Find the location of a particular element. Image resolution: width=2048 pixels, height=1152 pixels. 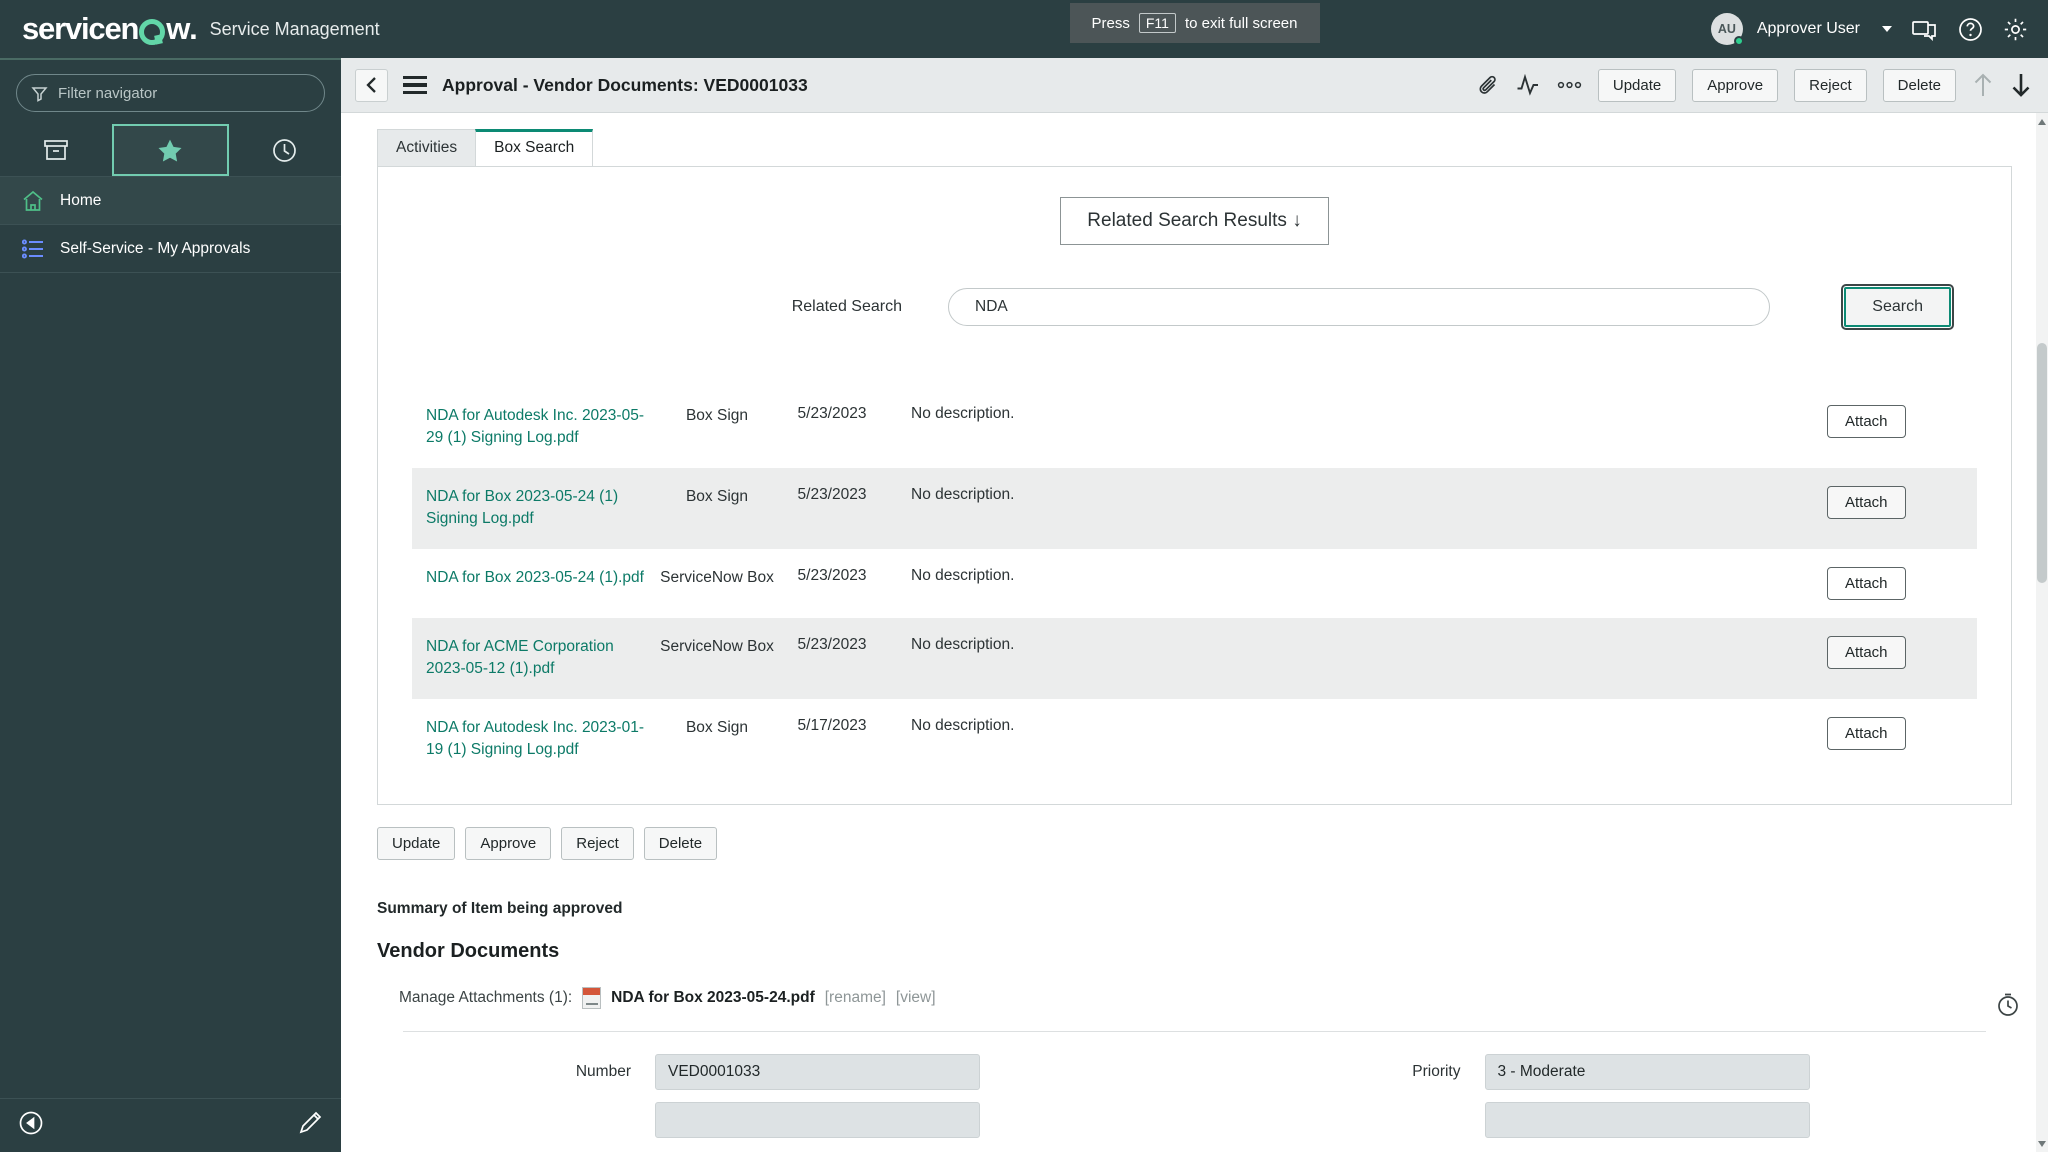

related-search-label: Related Search is located at coordinates (846, 306).